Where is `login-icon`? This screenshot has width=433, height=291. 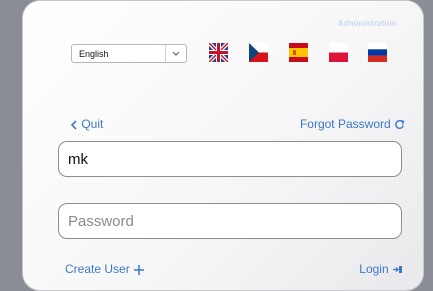 login-icon is located at coordinates (397, 269).